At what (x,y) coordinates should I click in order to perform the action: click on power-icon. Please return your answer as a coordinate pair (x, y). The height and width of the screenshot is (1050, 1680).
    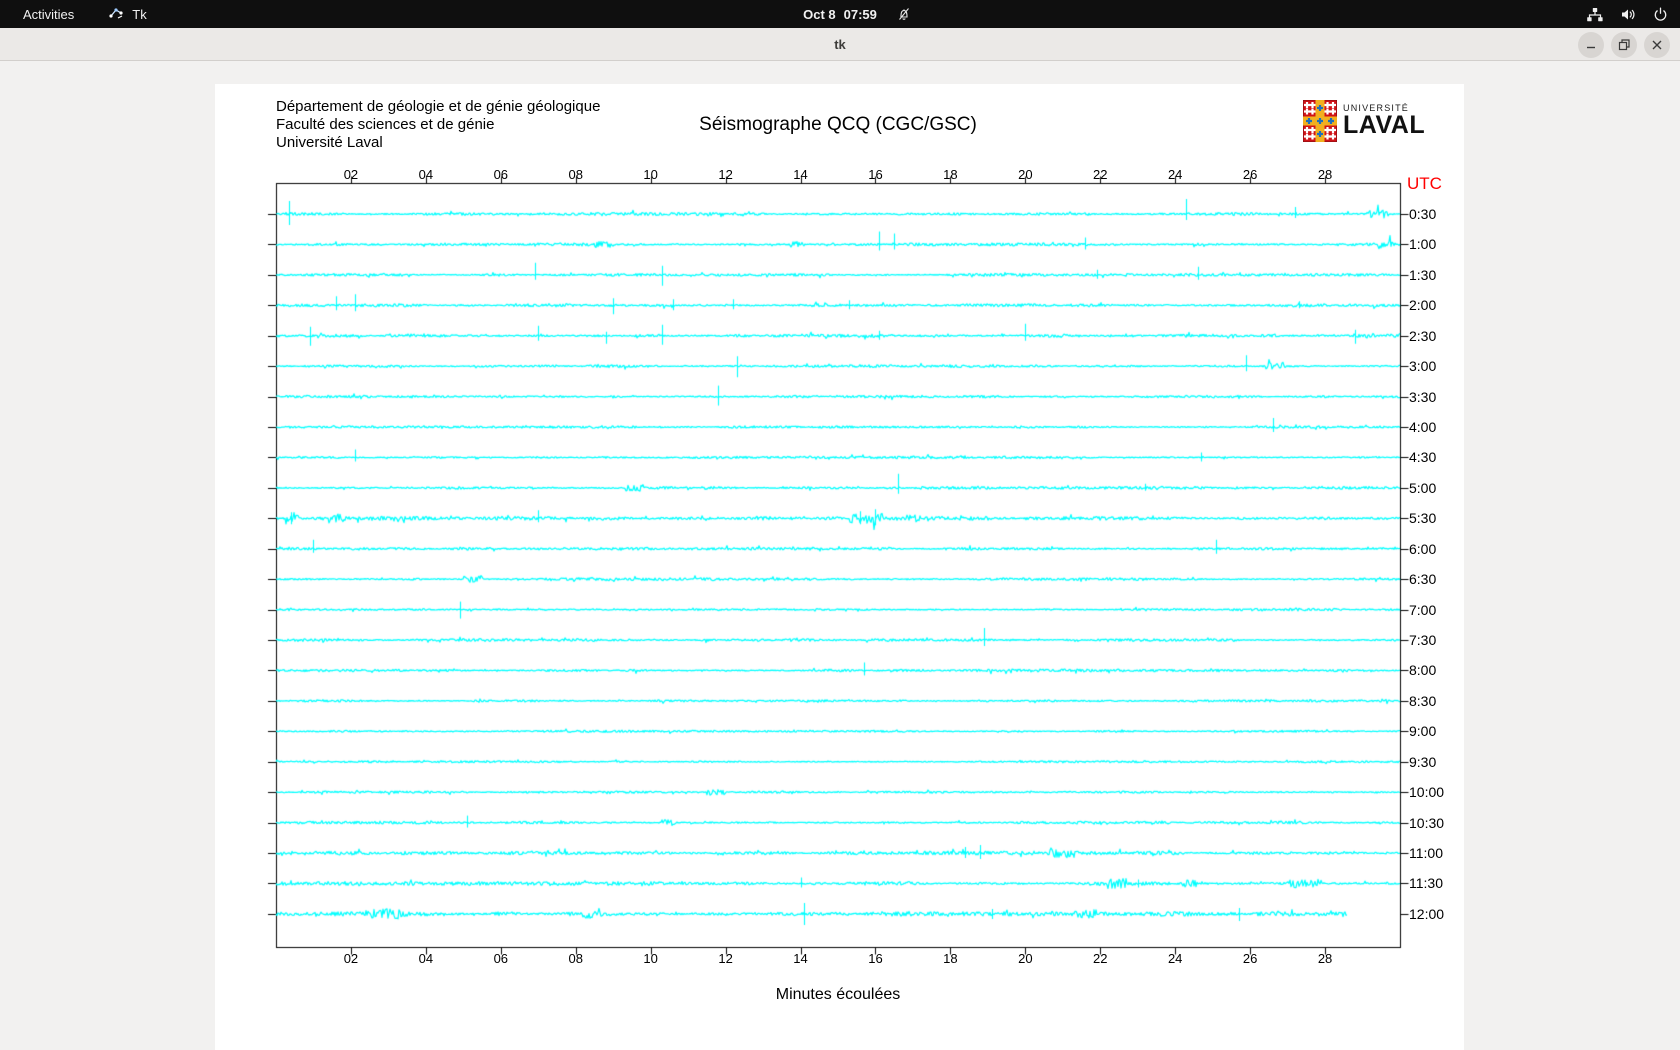
    Looking at the image, I should click on (1660, 14).